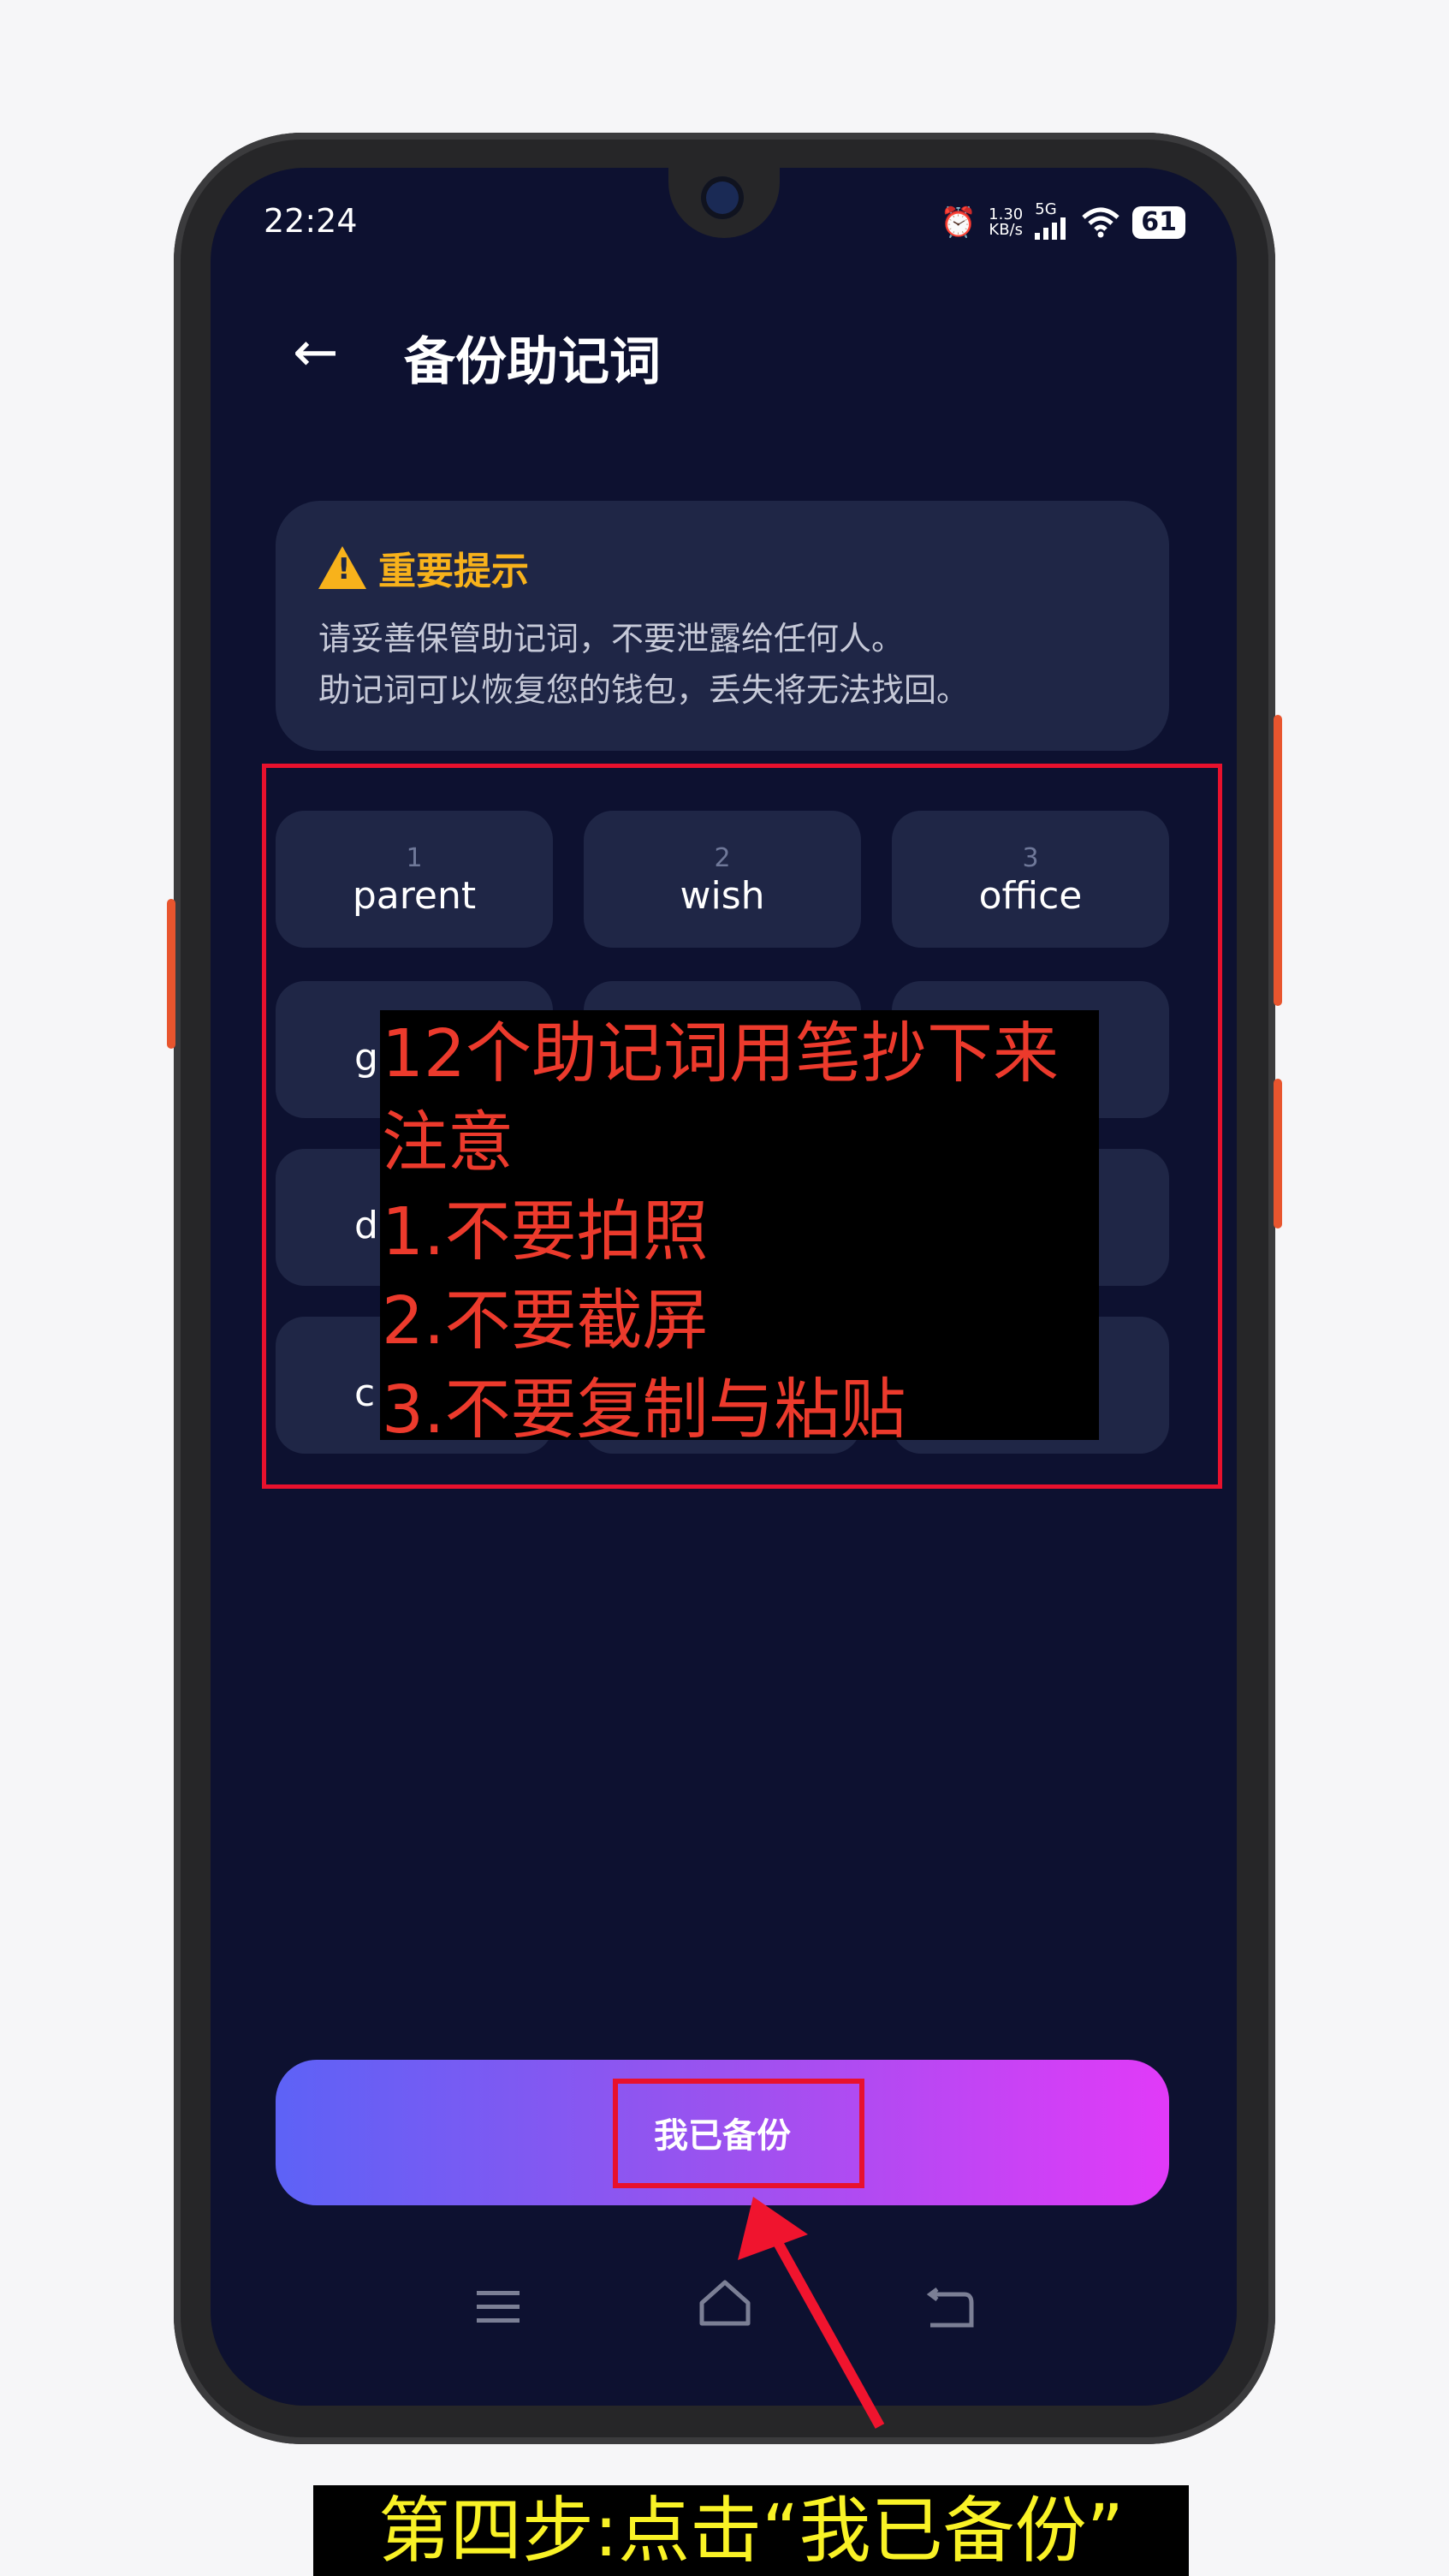 The width and height of the screenshot is (1449, 2576). What do you see at coordinates (545, 1321) in the screenshot?
I see `overlay-line-4: 2.不要截屏` at bounding box center [545, 1321].